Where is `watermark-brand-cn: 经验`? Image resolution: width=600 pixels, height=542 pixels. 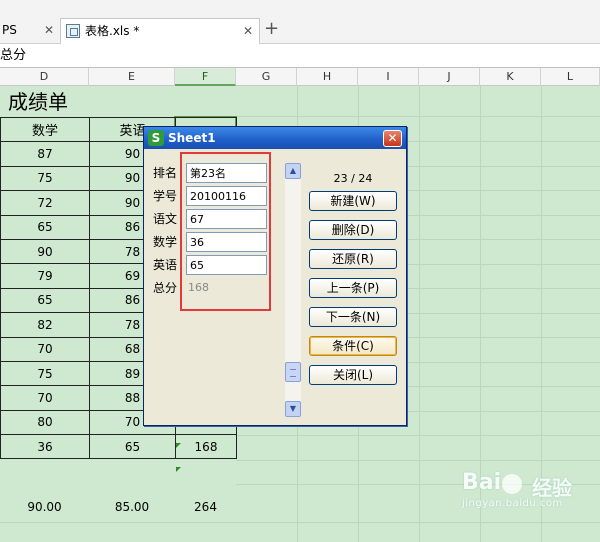 watermark-brand-cn: 经验 is located at coordinates (552, 488).